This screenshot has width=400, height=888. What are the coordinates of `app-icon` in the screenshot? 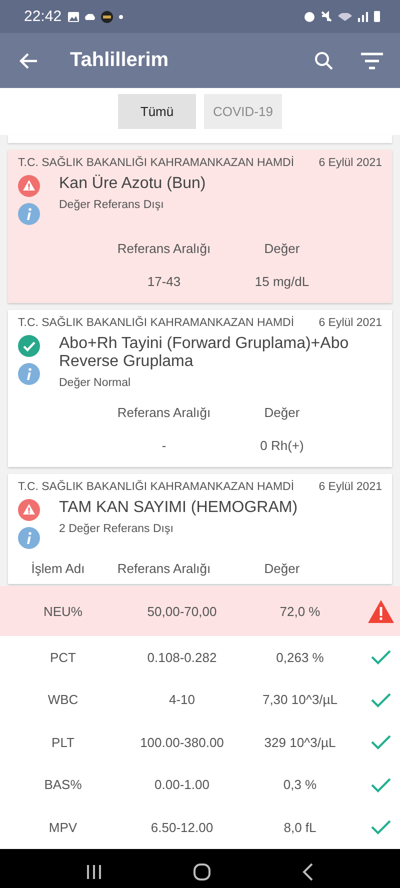 It's located at (106, 16).